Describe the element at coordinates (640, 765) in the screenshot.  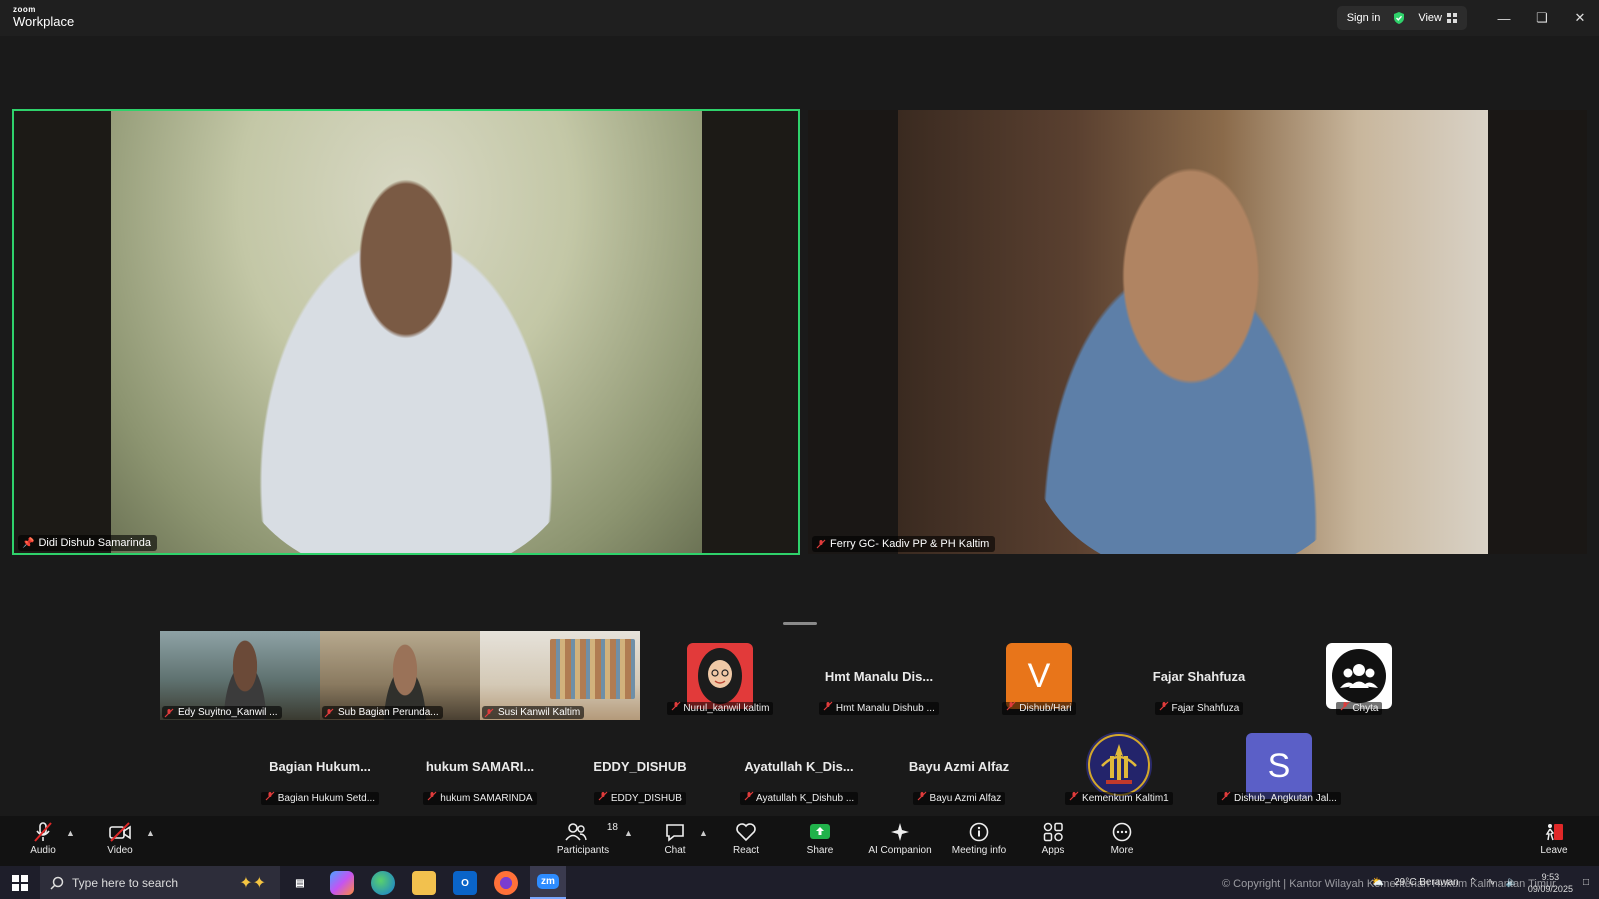
I see `participant-tile: EDDY_DISHUB EDDY_DISHUB` at that location.